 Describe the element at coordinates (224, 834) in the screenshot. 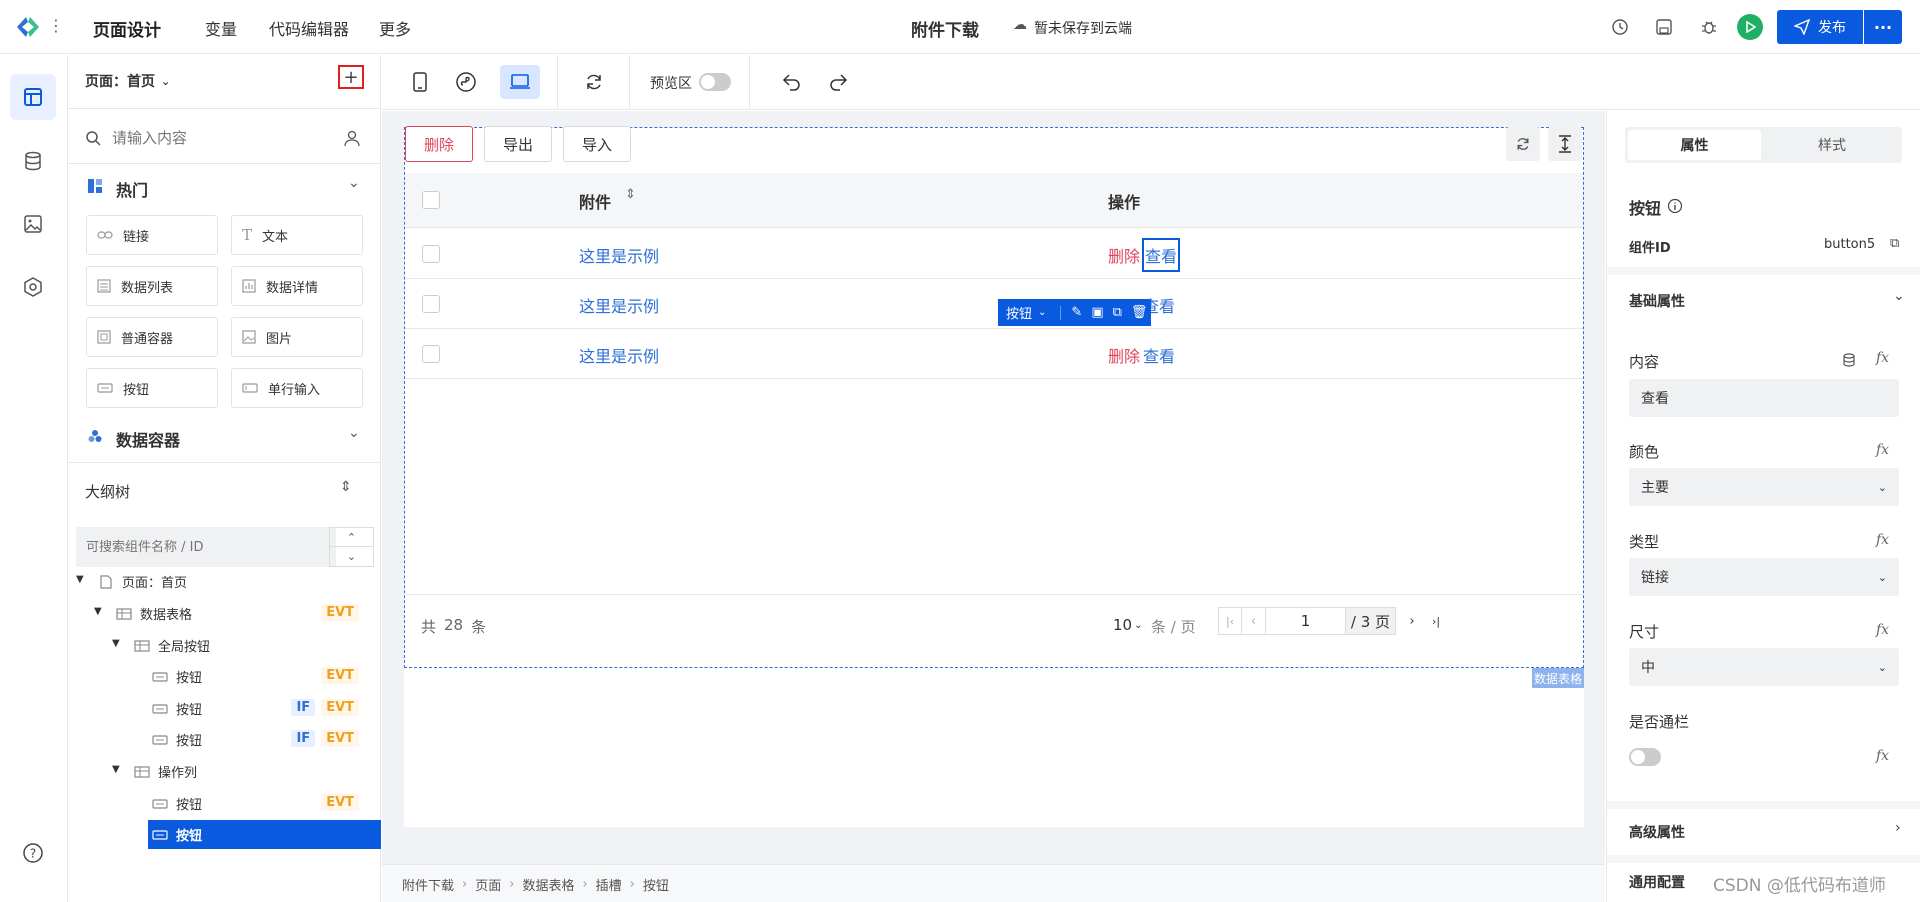

I see `outline-tree-item: 按钮` at that location.